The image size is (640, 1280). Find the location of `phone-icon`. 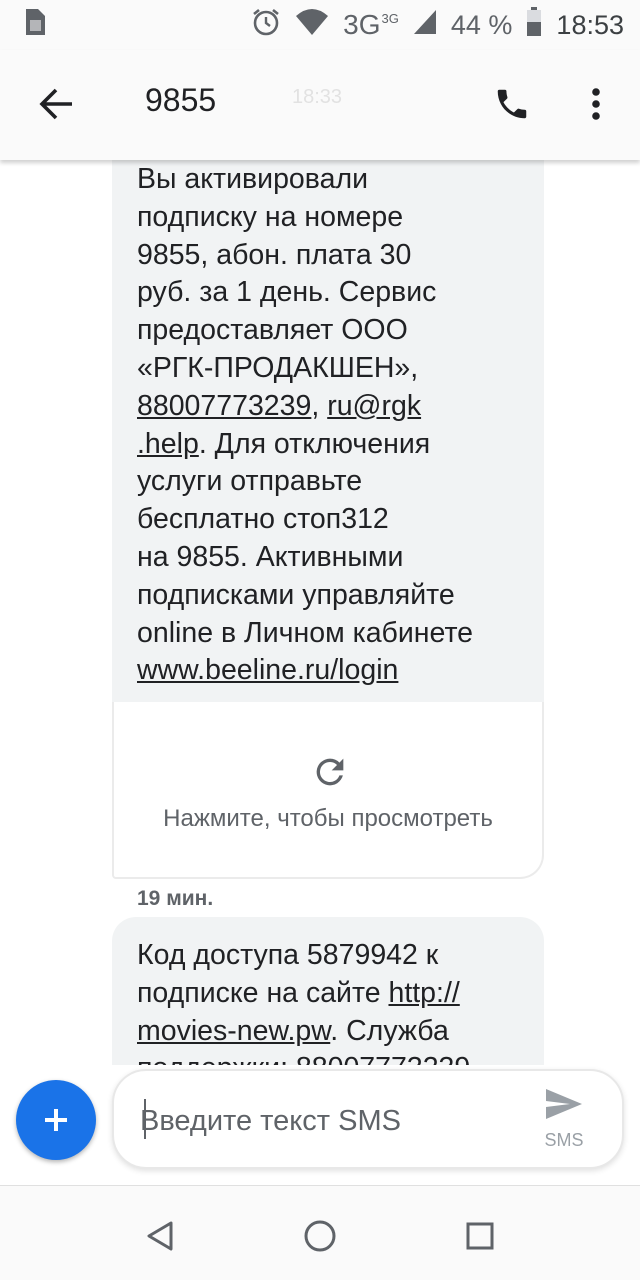

phone-icon is located at coordinates (512, 104).